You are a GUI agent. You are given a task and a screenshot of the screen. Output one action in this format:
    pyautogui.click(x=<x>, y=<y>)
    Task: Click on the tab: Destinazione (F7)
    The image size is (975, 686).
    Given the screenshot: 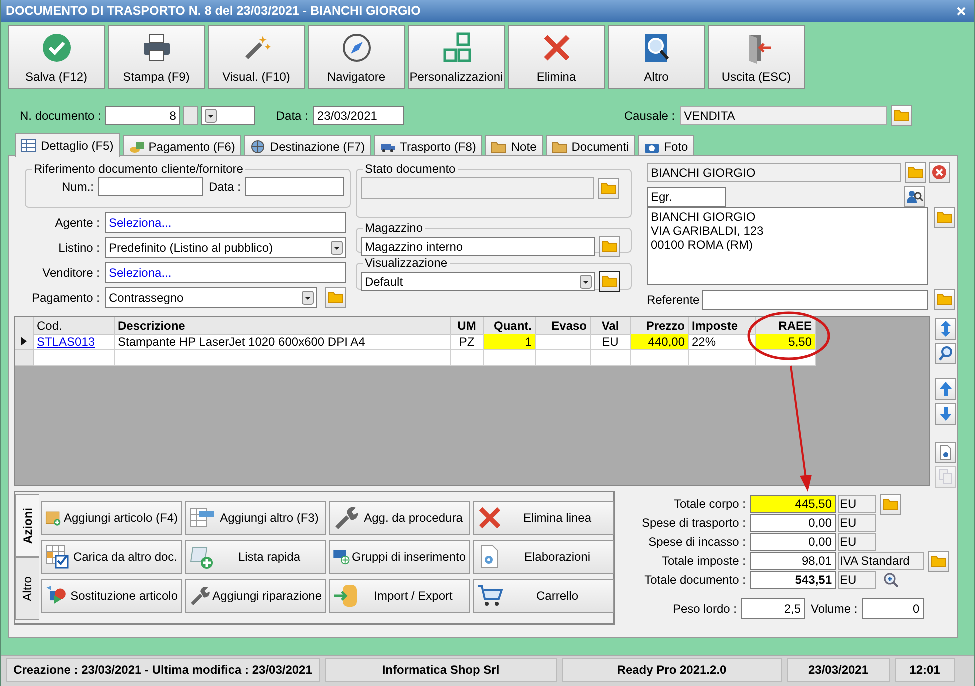 What is the action you would take?
    pyautogui.click(x=308, y=146)
    